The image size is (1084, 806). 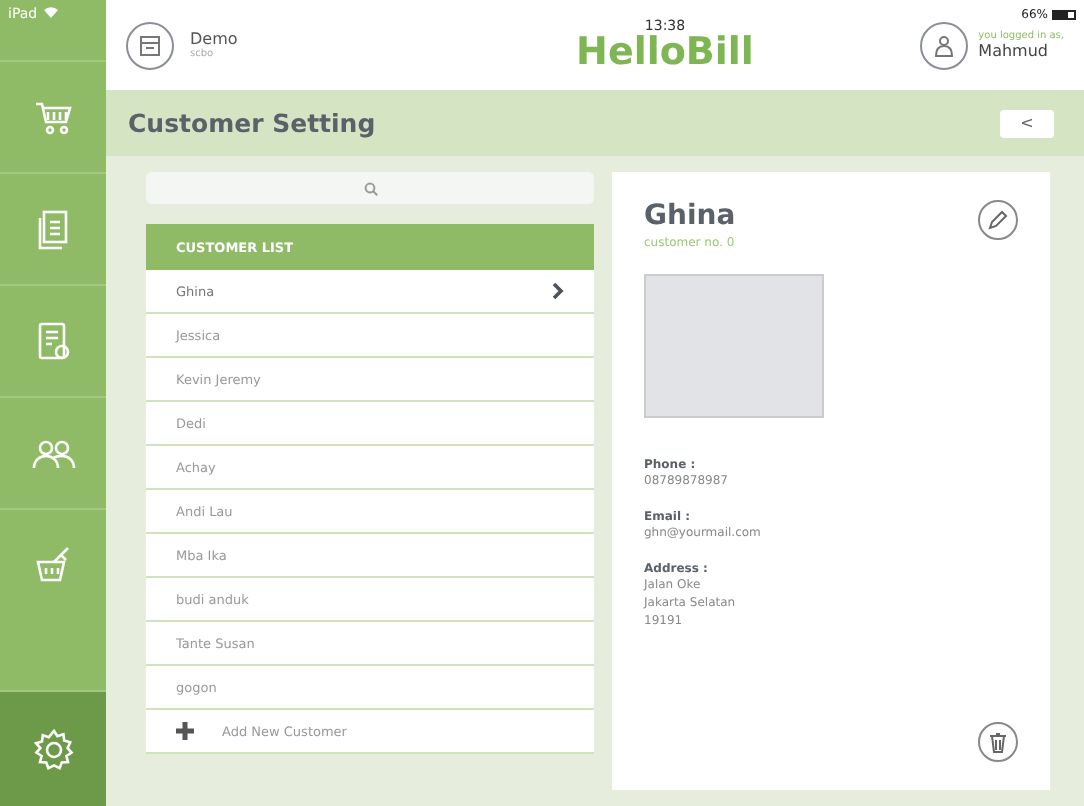 What do you see at coordinates (1014, 51) in the screenshot?
I see `user-name: Mahmud` at bounding box center [1014, 51].